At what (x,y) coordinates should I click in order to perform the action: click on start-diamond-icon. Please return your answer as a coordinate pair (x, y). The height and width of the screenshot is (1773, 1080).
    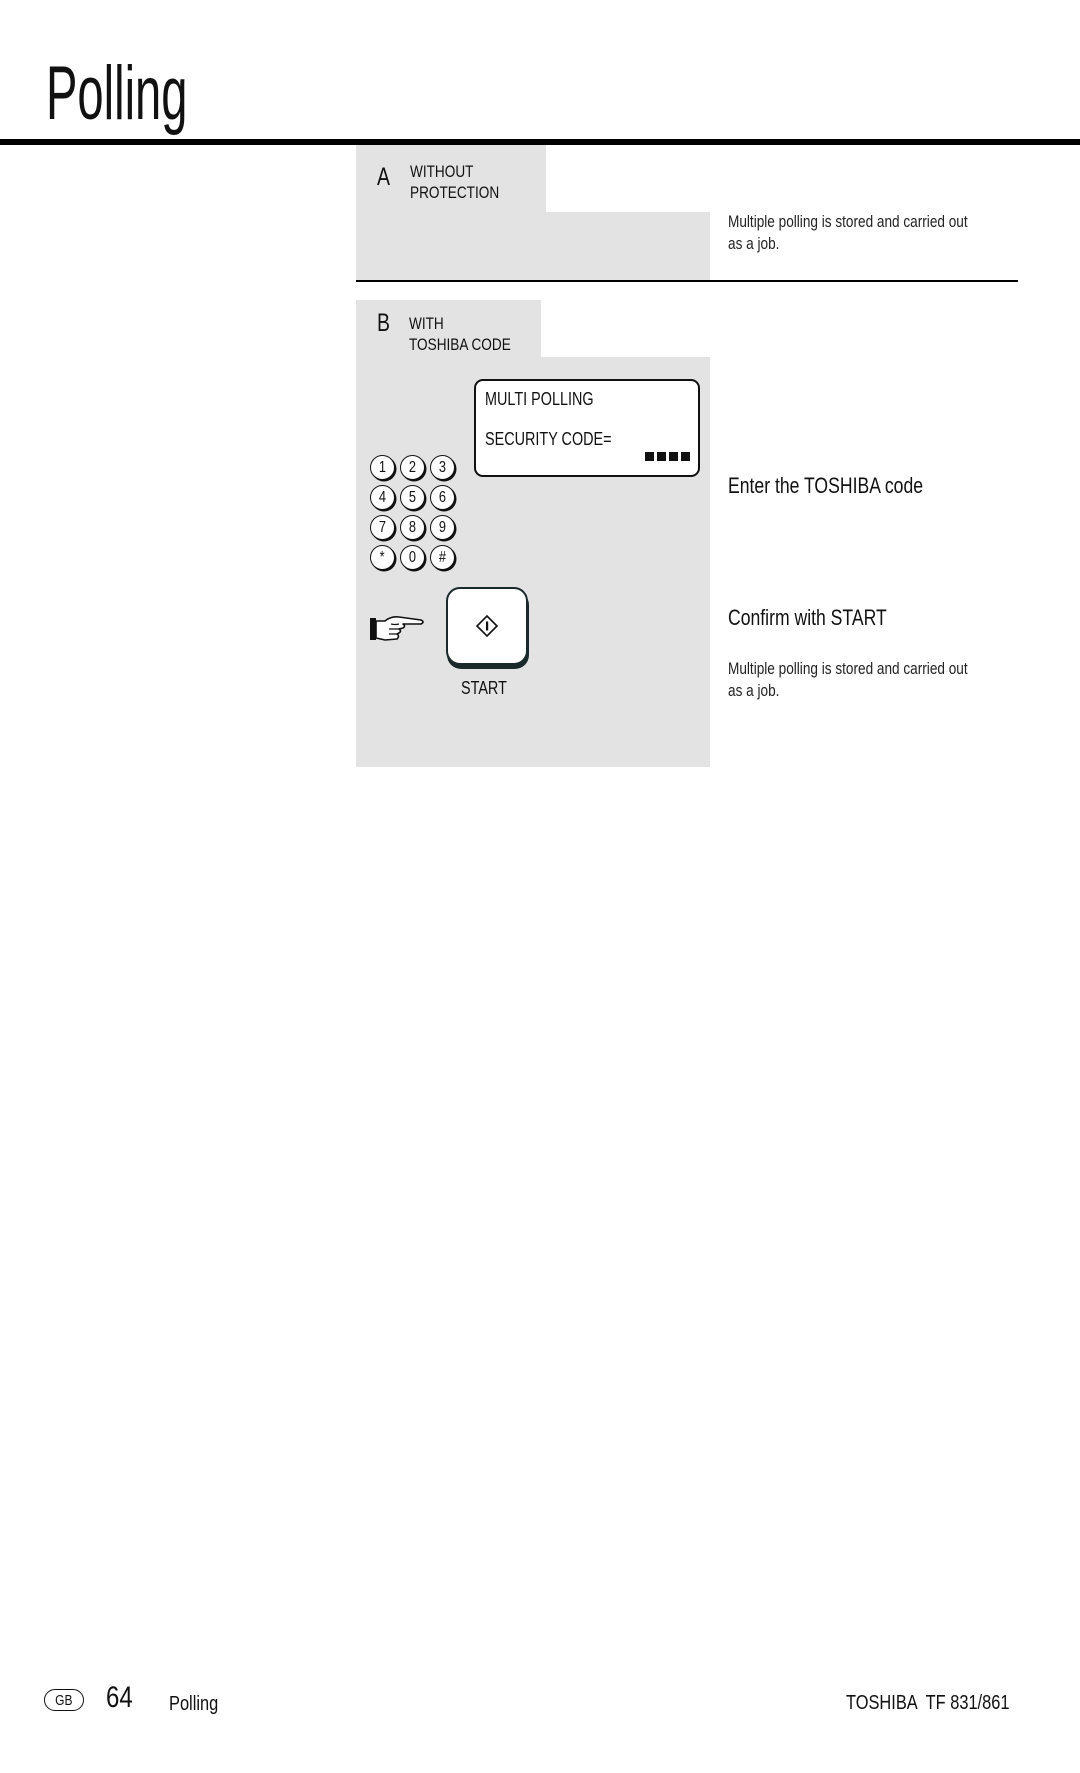
    Looking at the image, I should click on (487, 626).